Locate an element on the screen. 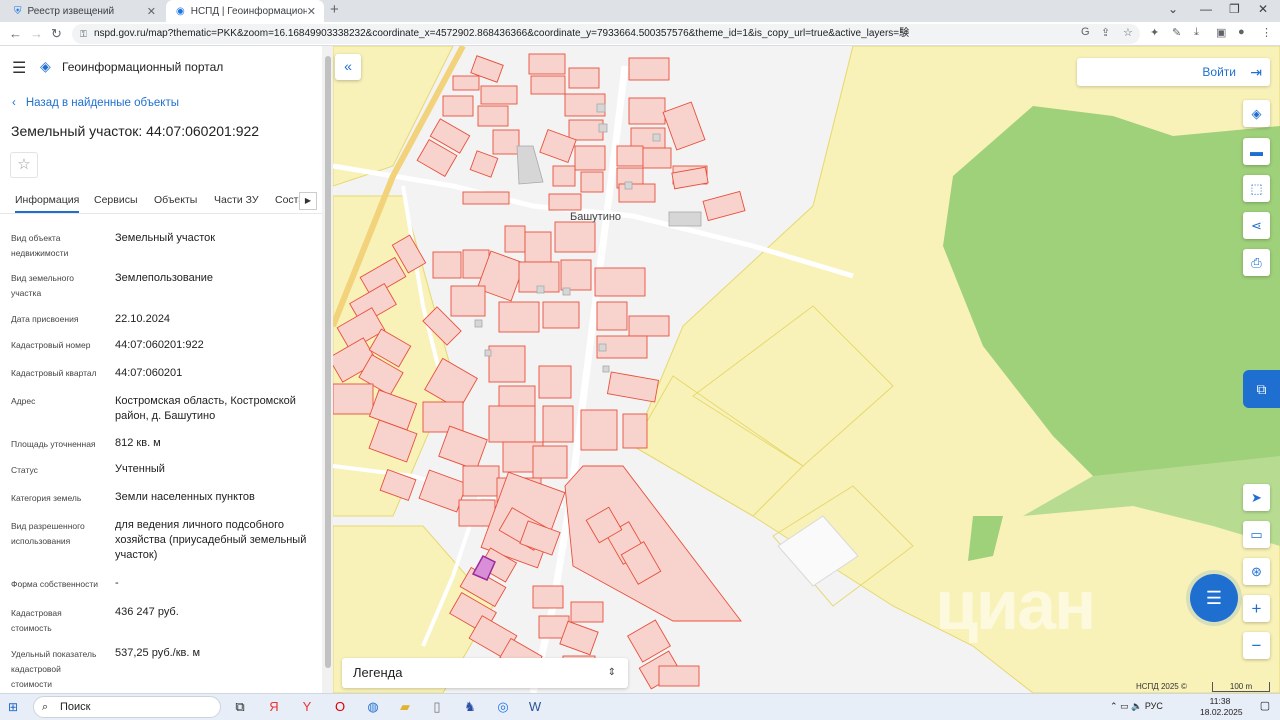 The width and height of the screenshot is (1280, 720). chevron-down-icon: ⌄ is located at coordinates (1173, 9).